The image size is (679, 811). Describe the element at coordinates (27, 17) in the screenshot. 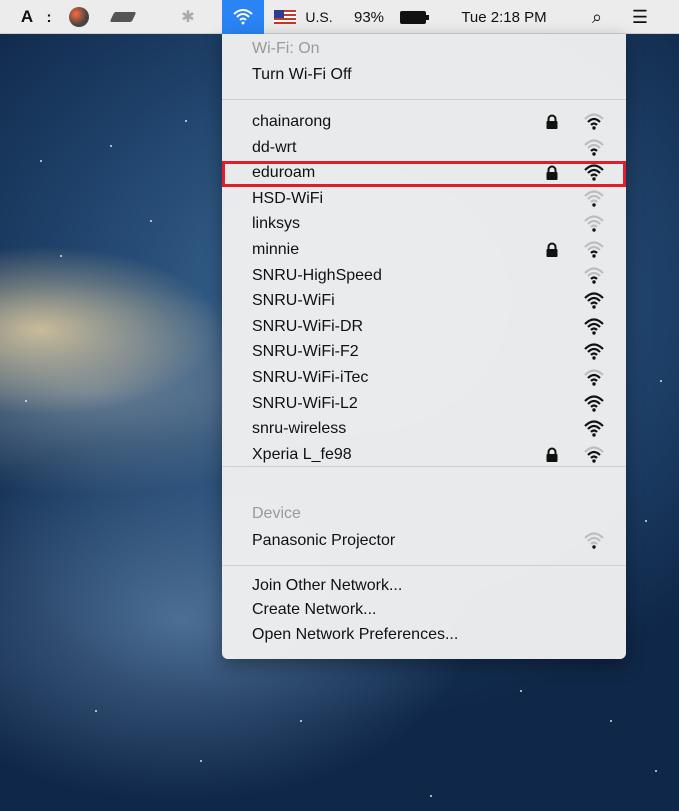

I see `adobe-icon: A` at that location.